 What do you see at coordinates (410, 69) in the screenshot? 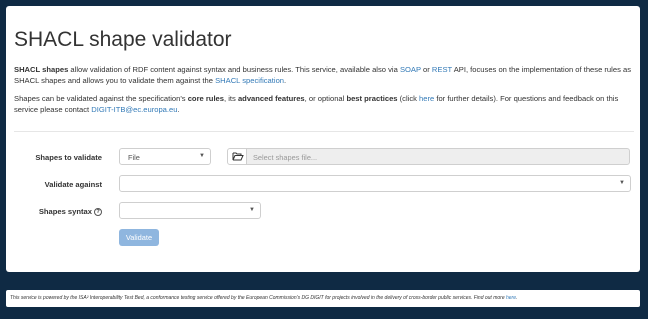
I see `soap-link: SOAP` at bounding box center [410, 69].